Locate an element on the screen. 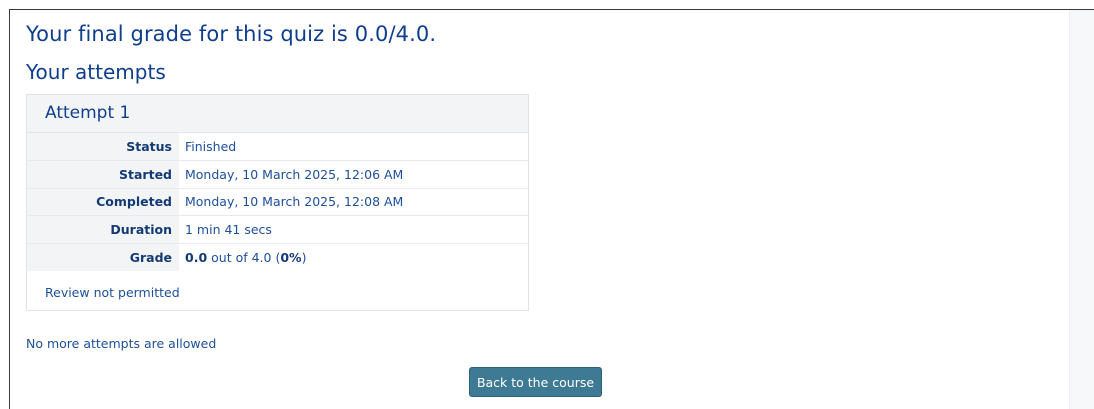 The image size is (1094, 409). grade-percent: 0% is located at coordinates (291, 257).